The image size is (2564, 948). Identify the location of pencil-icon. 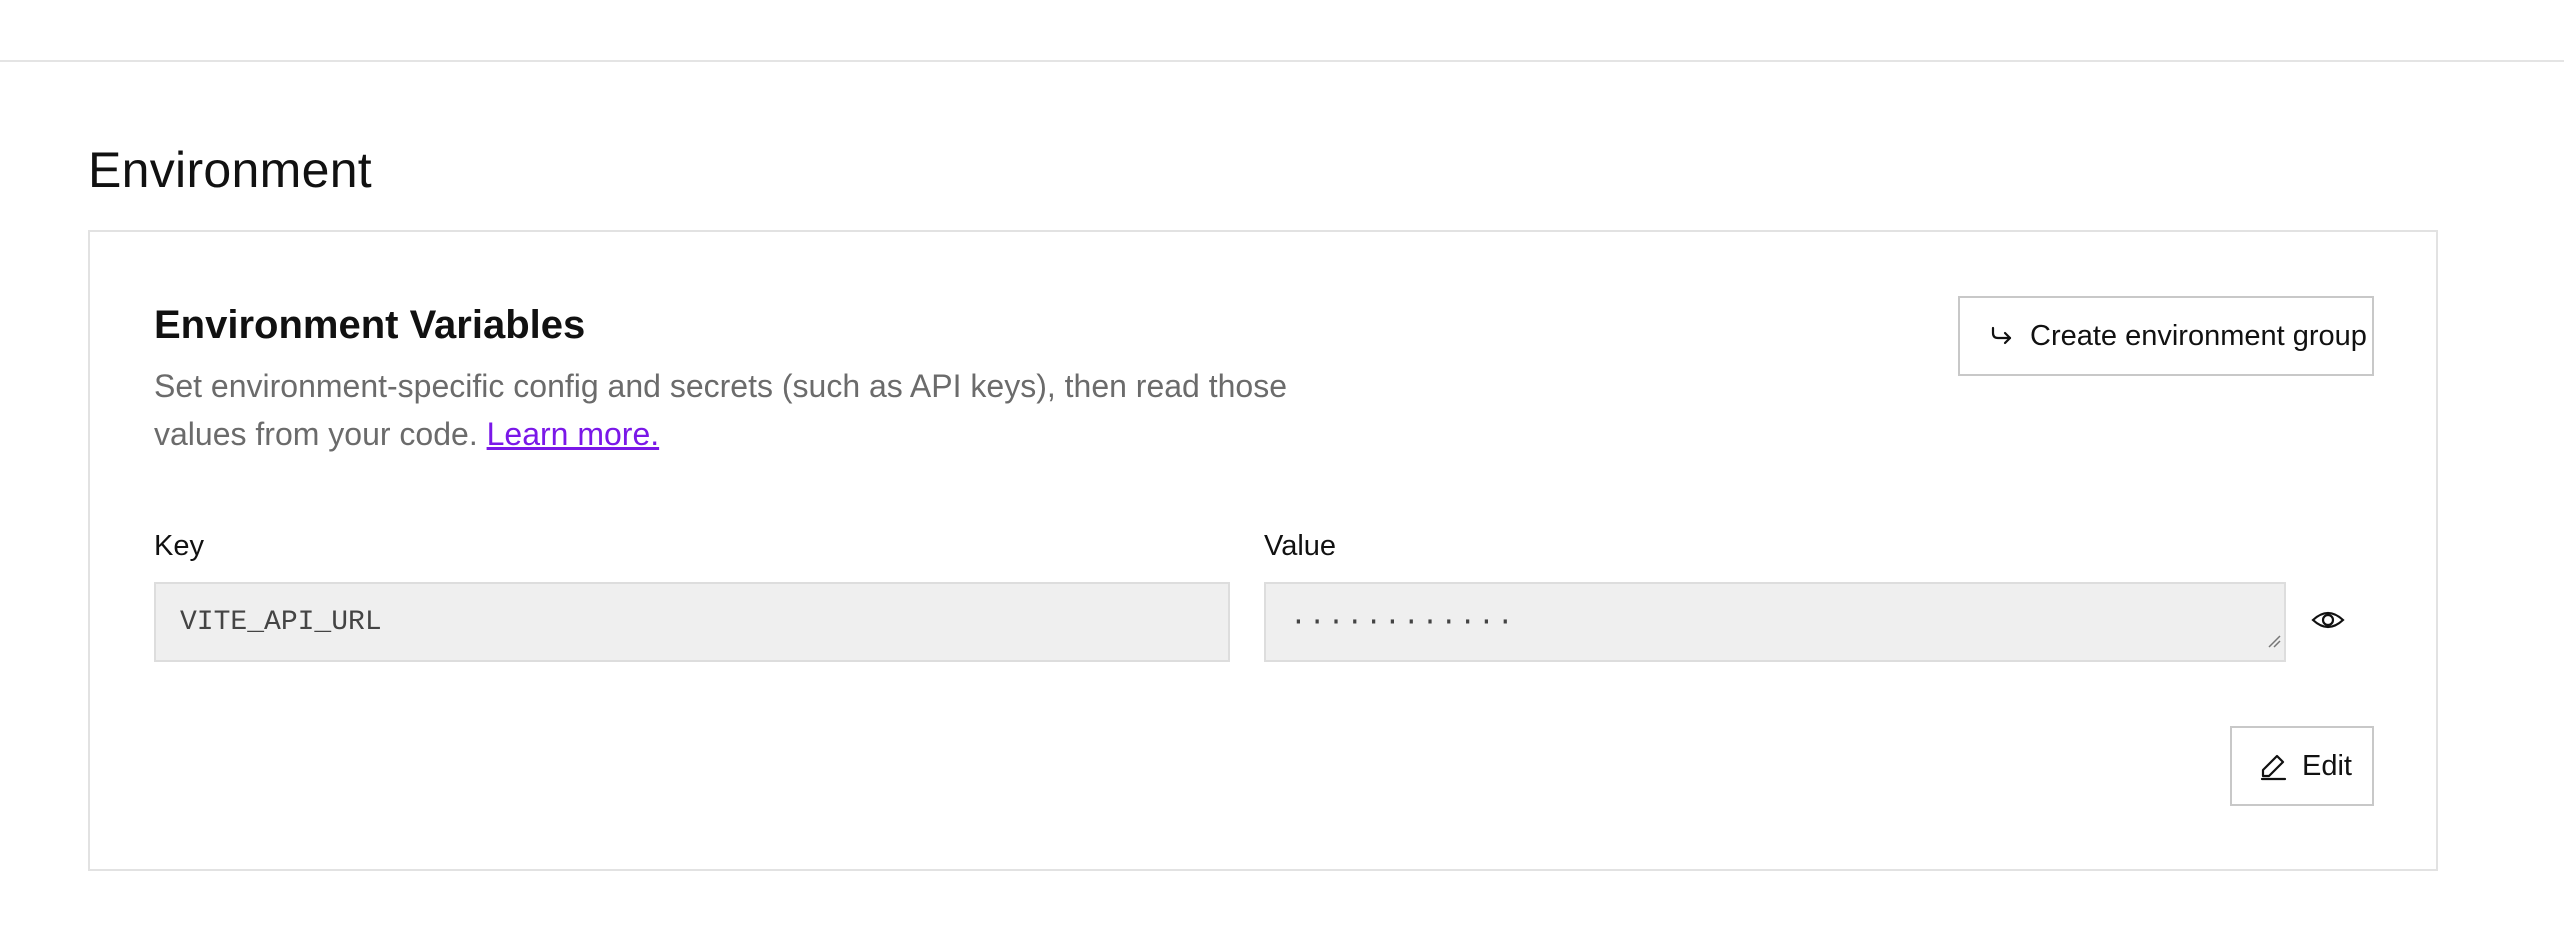
(2273, 766).